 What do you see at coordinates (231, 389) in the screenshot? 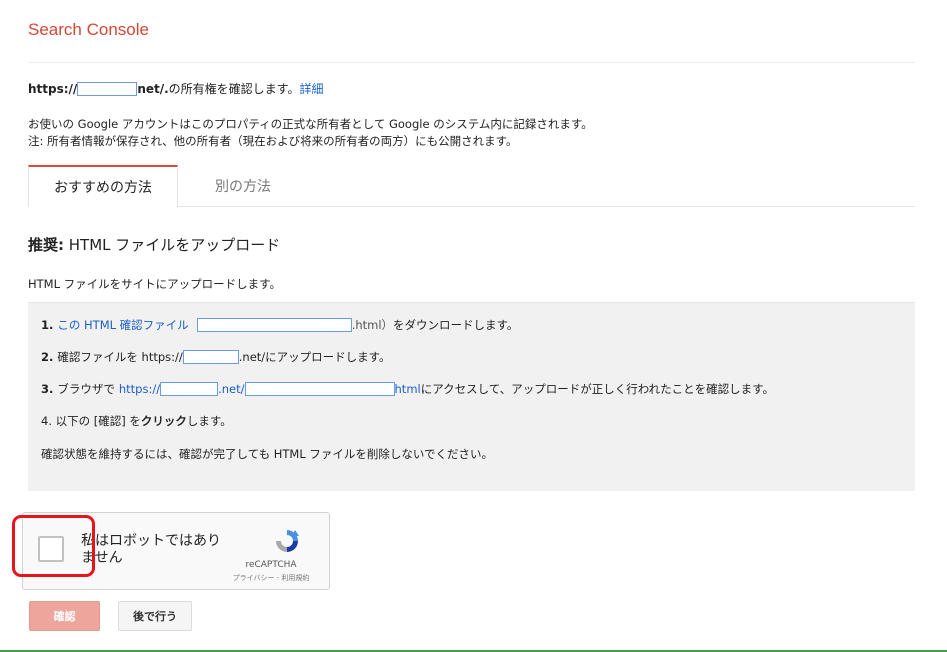
I see `verification-url-domain: .net/` at bounding box center [231, 389].